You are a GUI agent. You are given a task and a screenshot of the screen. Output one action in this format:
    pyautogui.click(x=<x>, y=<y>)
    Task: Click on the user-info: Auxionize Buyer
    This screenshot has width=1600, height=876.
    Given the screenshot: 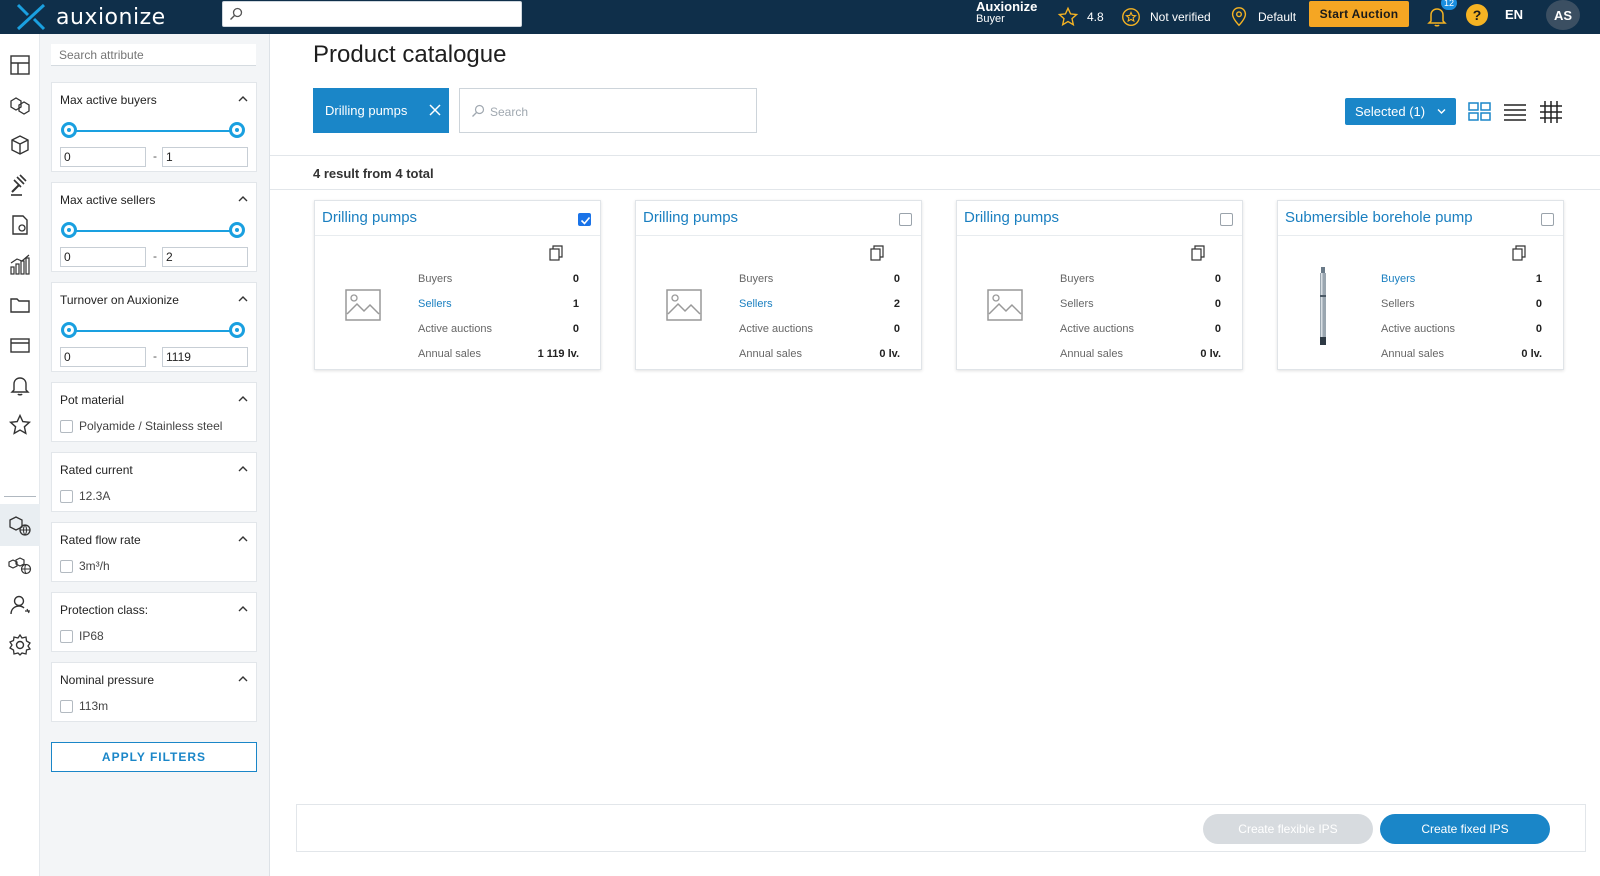 What is the action you would take?
    pyautogui.click(x=1007, y=12)
    